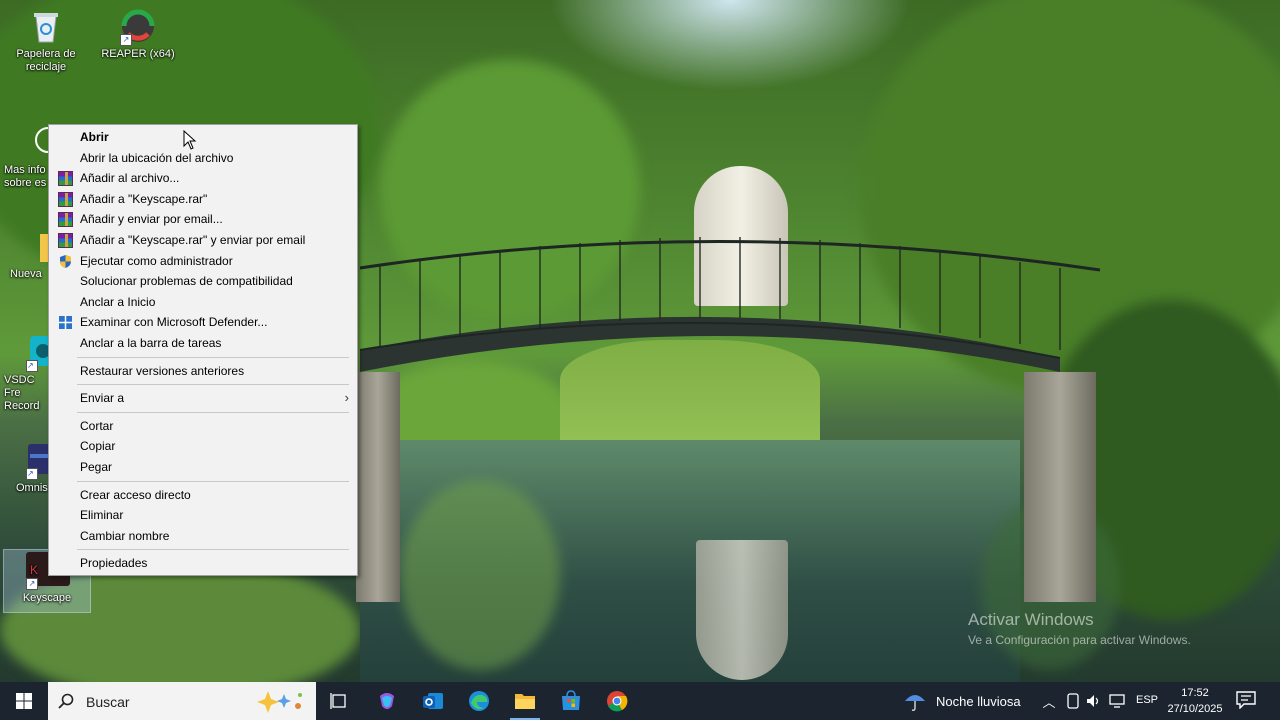  I want to click on menu-item-label: Añadir a "Keyscape.rar", so click(144, 198).